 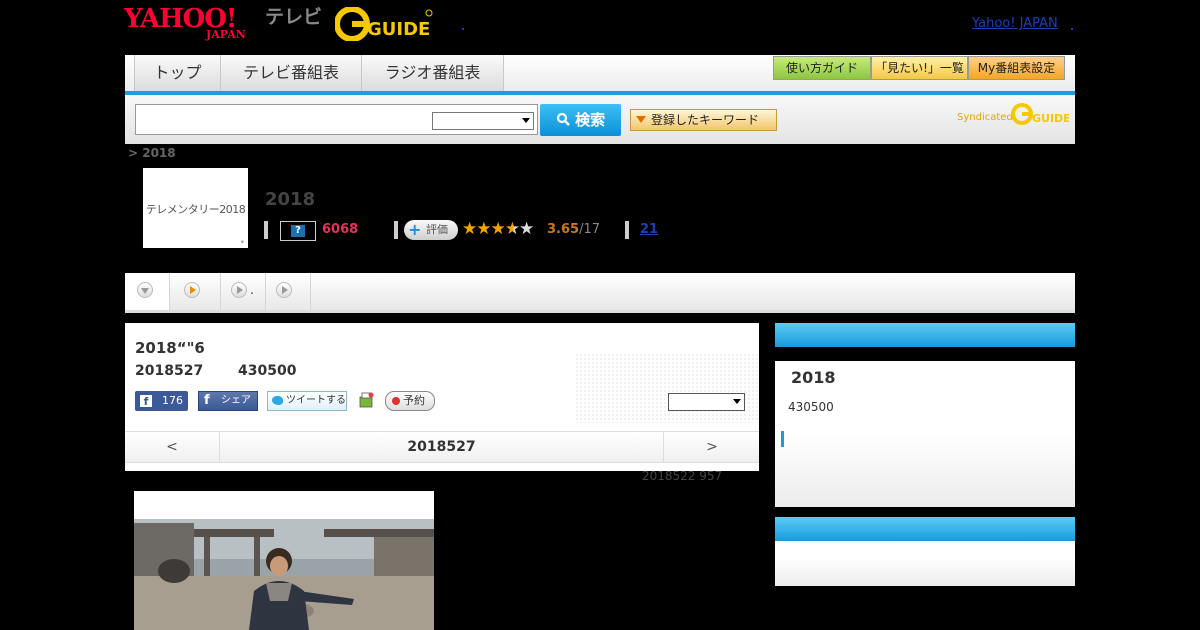 I want to click on tweet-button: ツイートする, so click(x=307, y=401).